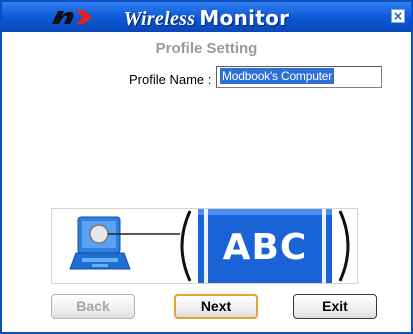 The image size is (413, 334). Describe the element at coordinates (99, 234) in the screenshot. I see `connection-node` at that location.